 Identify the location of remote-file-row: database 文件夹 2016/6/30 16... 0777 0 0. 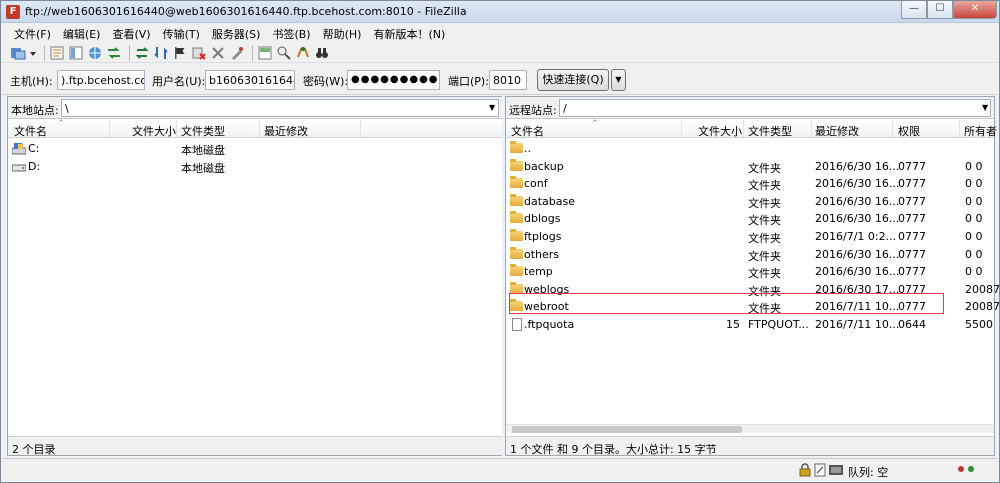
(750, 202).